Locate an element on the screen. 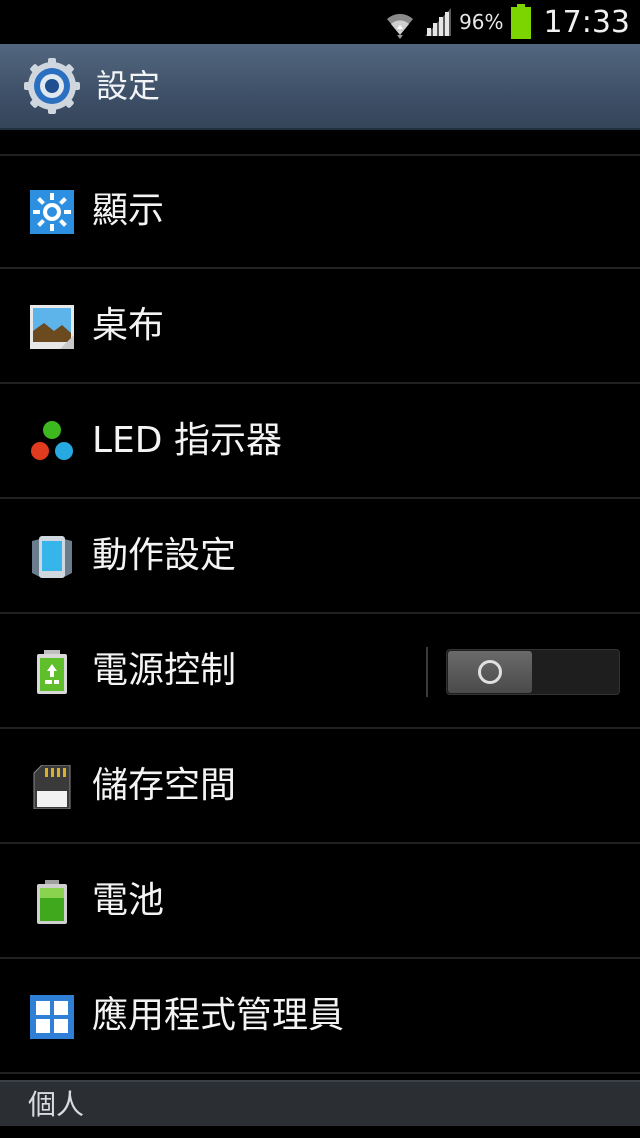 The image size is (640, 1138). status-bar: 96% 17:33 is located at coordinates (320, 22).